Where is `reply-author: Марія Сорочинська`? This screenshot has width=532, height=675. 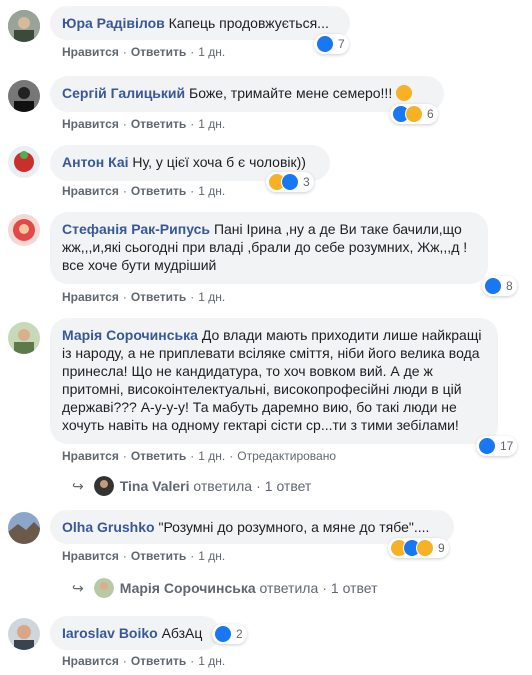 reply-author: Марія Сорочинська is located at coordinates (187, 588).